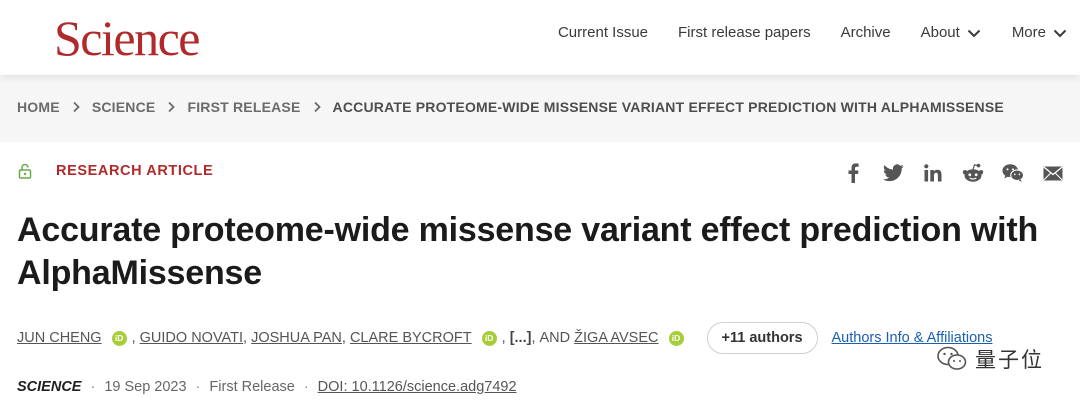 The width and height of the screenshot is (1080, 405). What do you see at coordinates (135, 171) in the screenshot?
I see `article-type-label: RESEARCH ARTICLE` at bounding box center [135, 171].